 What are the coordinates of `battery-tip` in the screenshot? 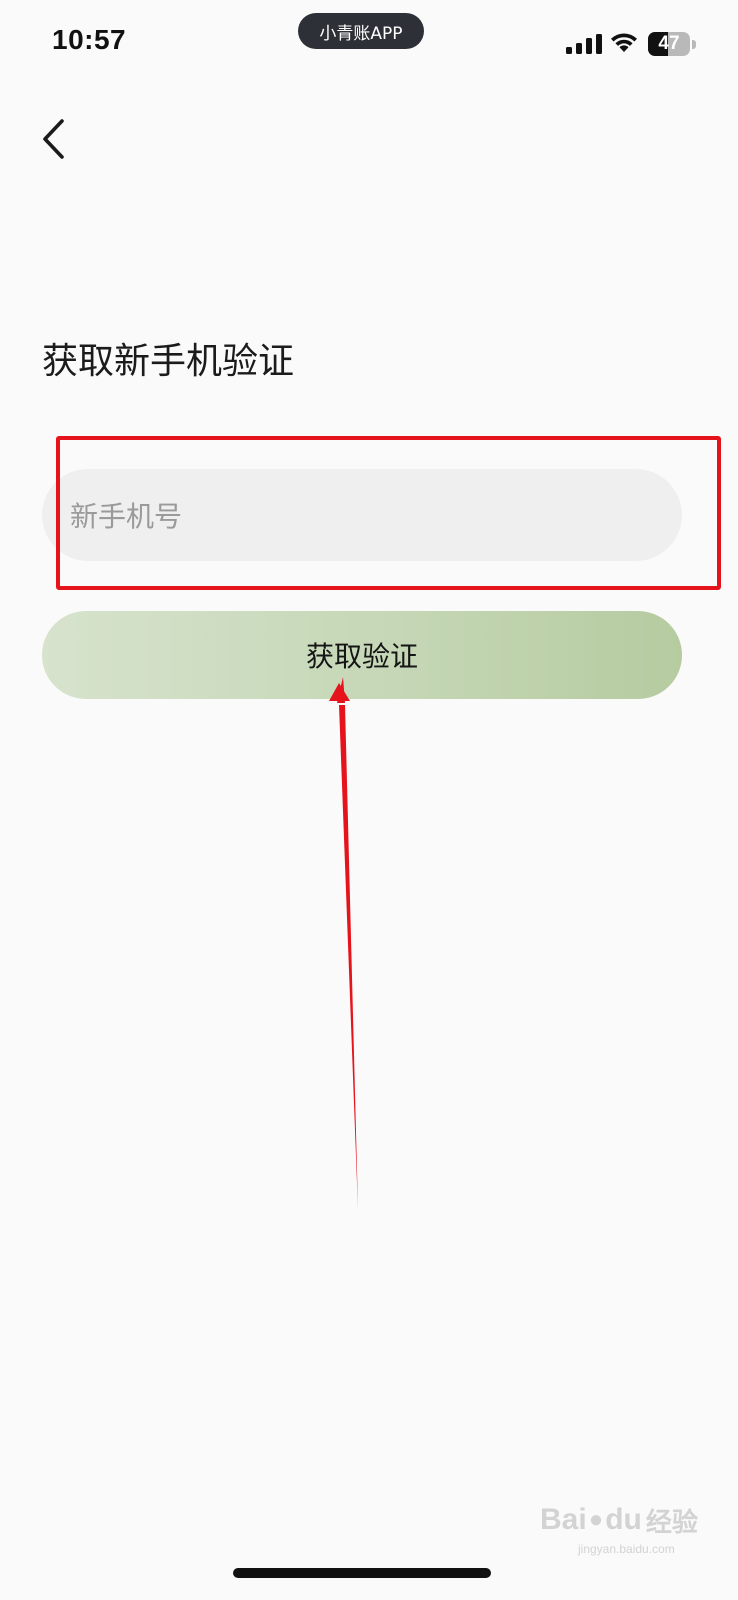 It's located at (694, 44).